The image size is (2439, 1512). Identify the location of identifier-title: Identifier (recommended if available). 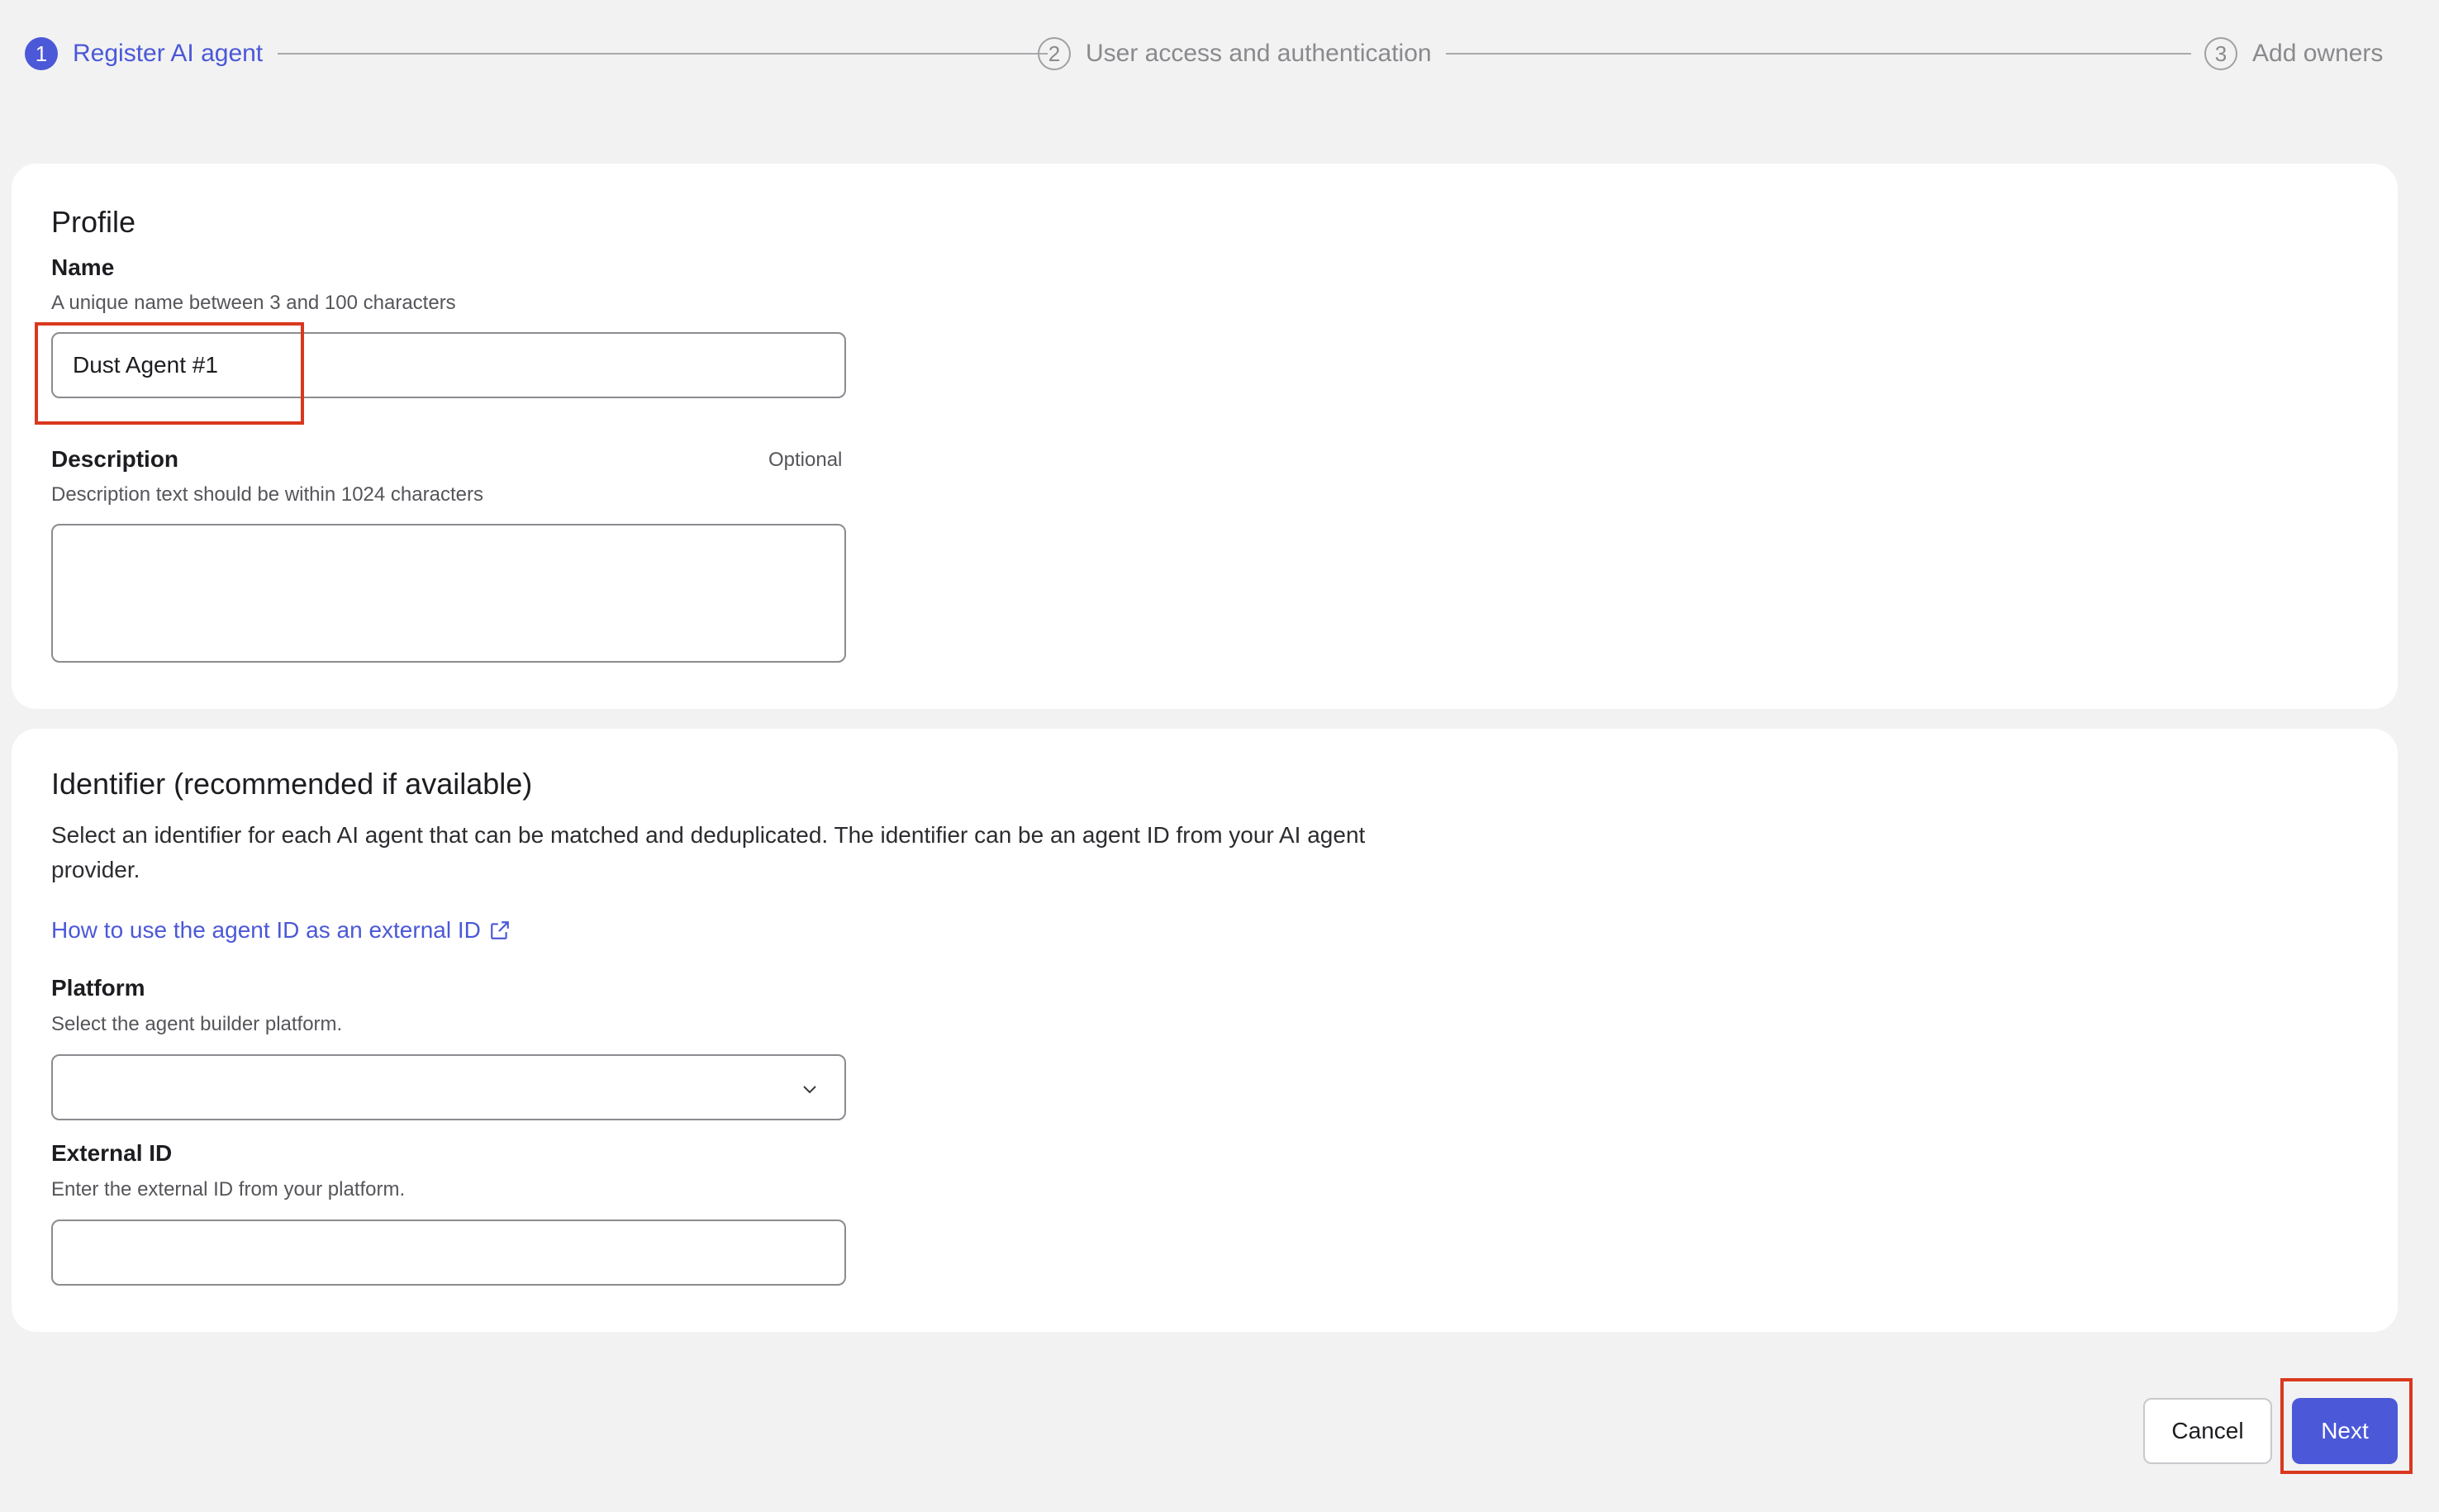
(292, 784).